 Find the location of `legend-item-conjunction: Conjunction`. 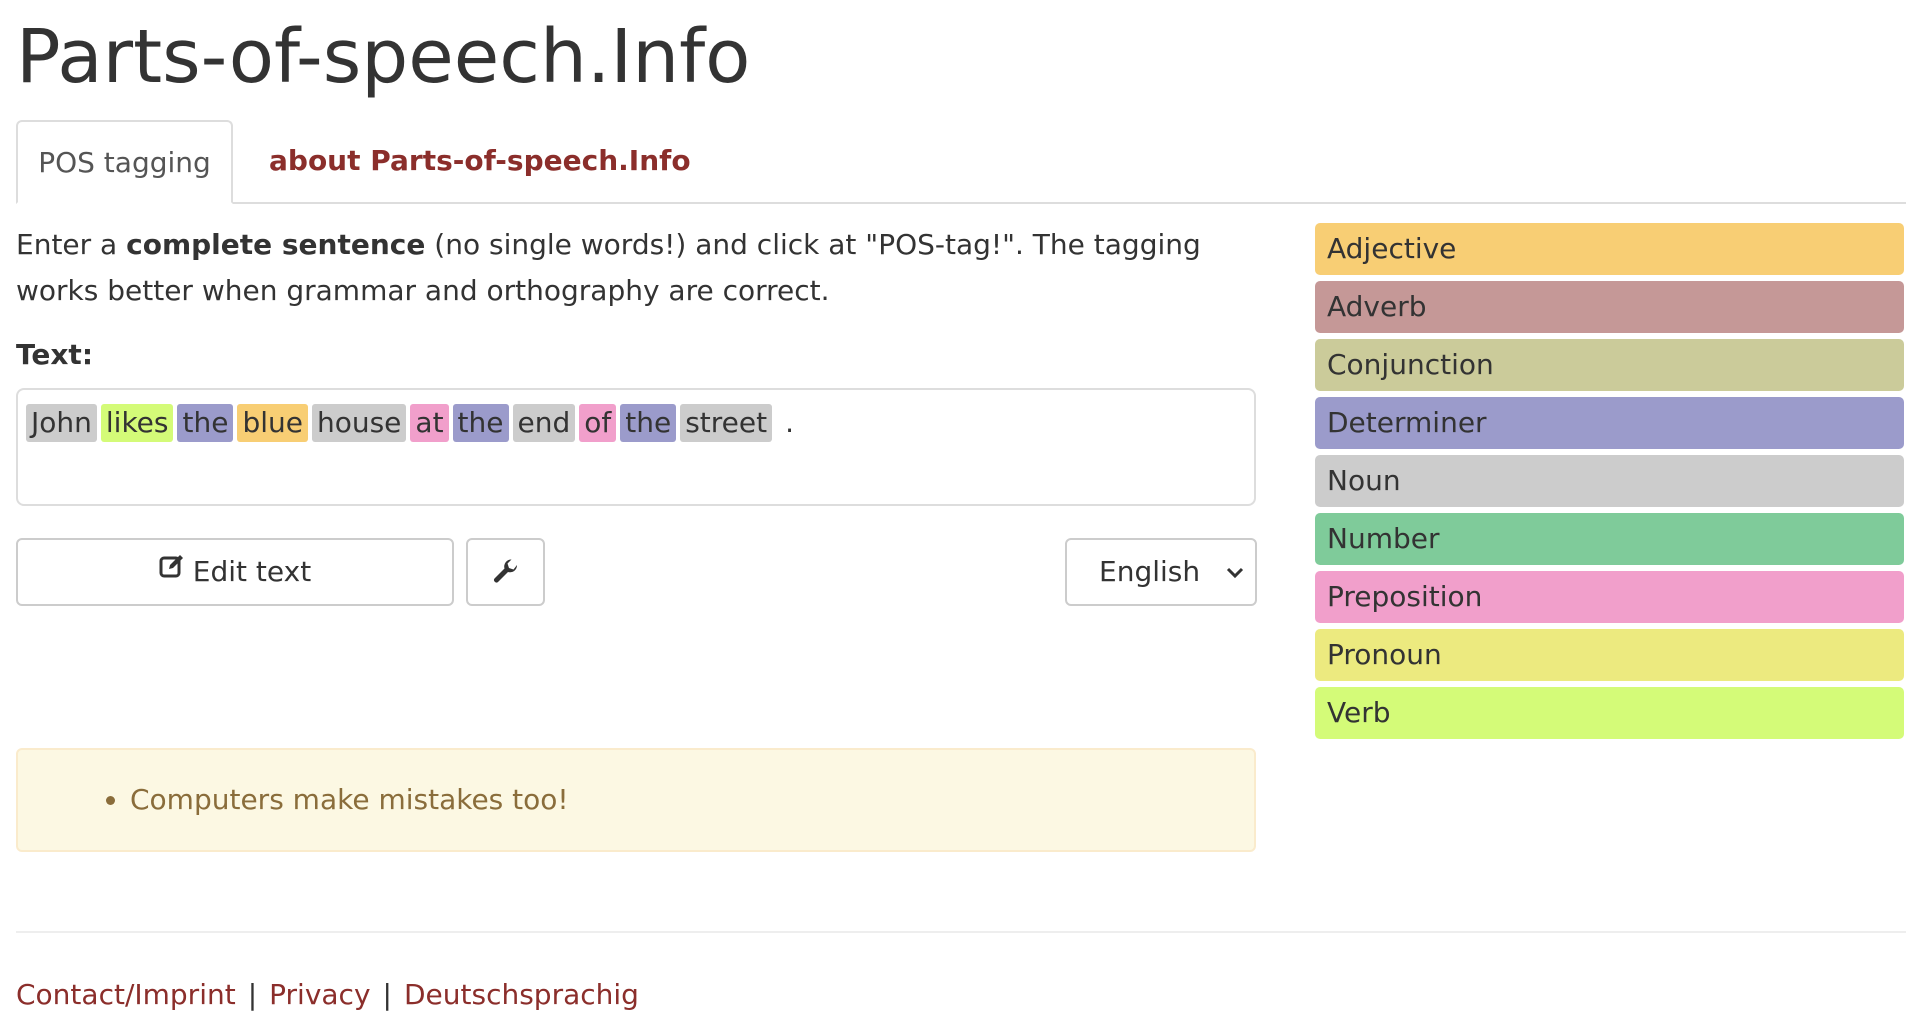

legend-item-conjunction: Conjunction is located at coordinates (1609, 365).